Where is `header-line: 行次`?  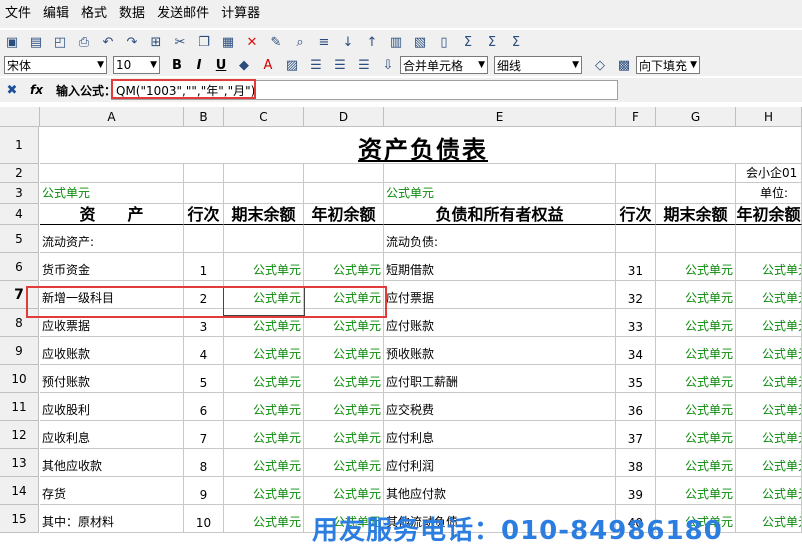 header-line: 行次 is located at coordinates (204, 214).